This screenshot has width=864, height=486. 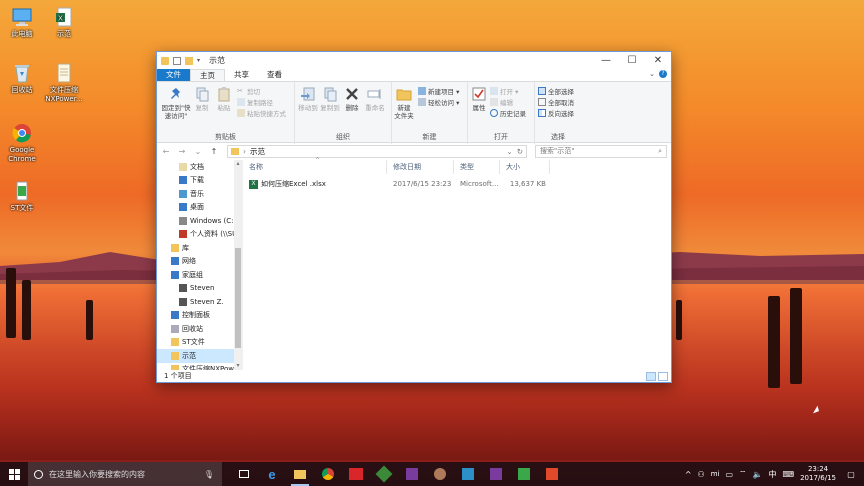 I want to click on scroll-down-icon: ▾, so click(x=238, y=366).